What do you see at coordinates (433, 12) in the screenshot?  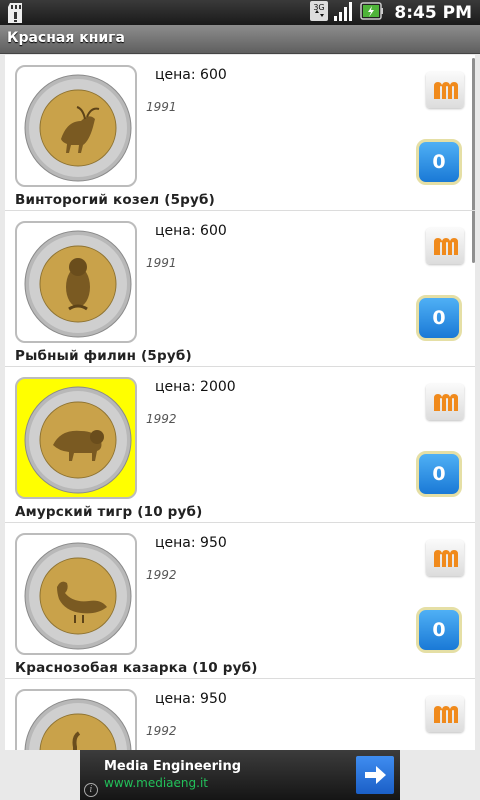 I see `clock: 8:45 PM` at bounding box center [433, 12].